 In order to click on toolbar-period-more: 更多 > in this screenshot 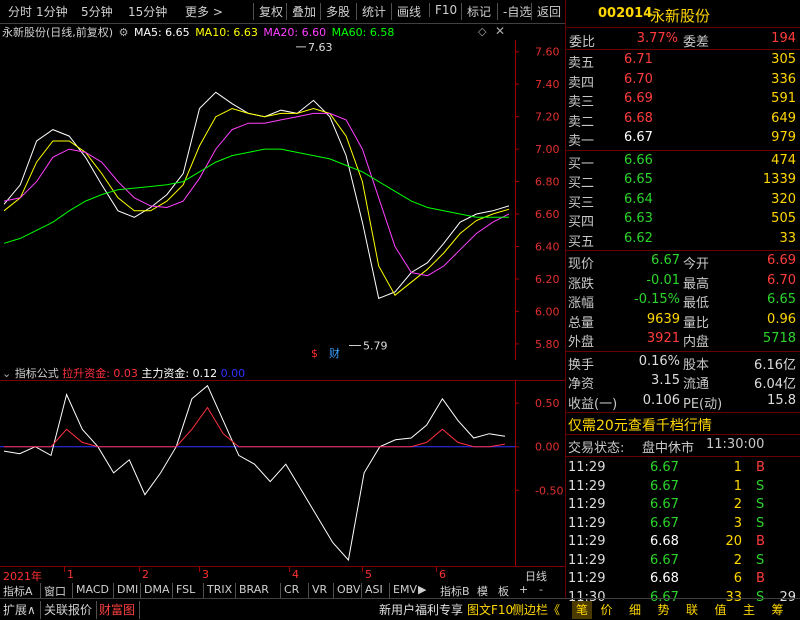, I will do `click(204, 11)`.